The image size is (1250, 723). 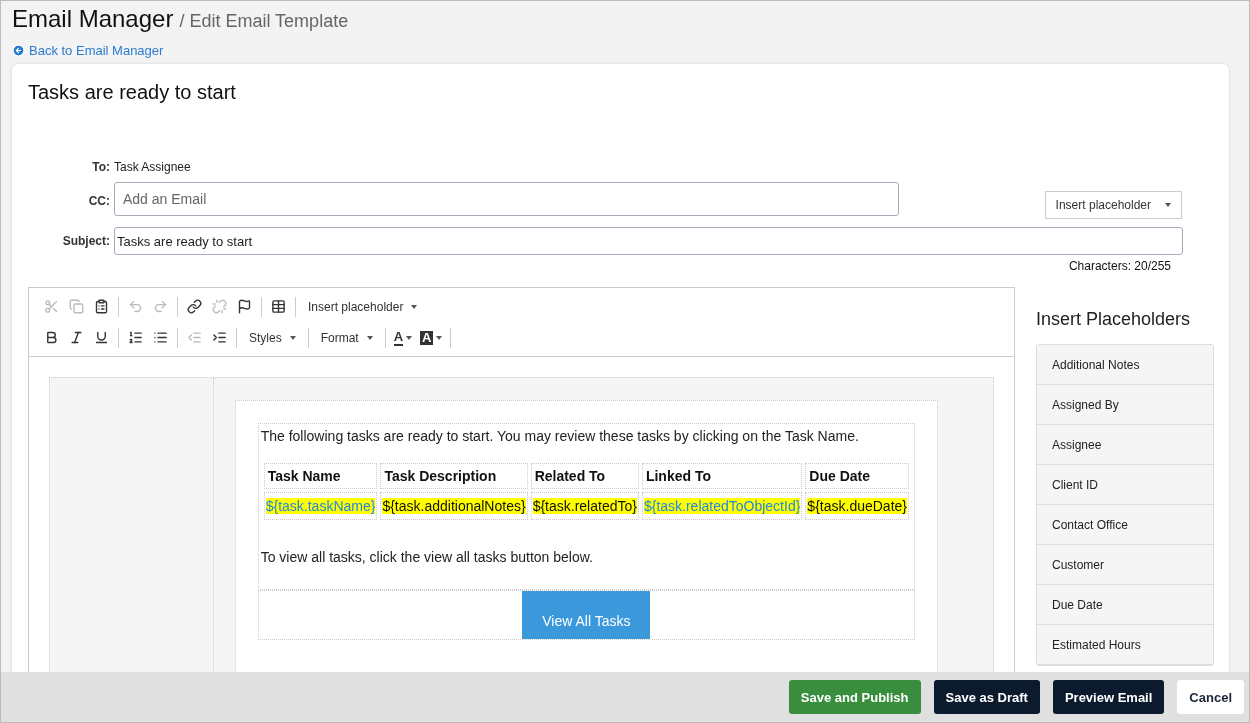 I want to click on bold-icon, so click(x=51, y=337).